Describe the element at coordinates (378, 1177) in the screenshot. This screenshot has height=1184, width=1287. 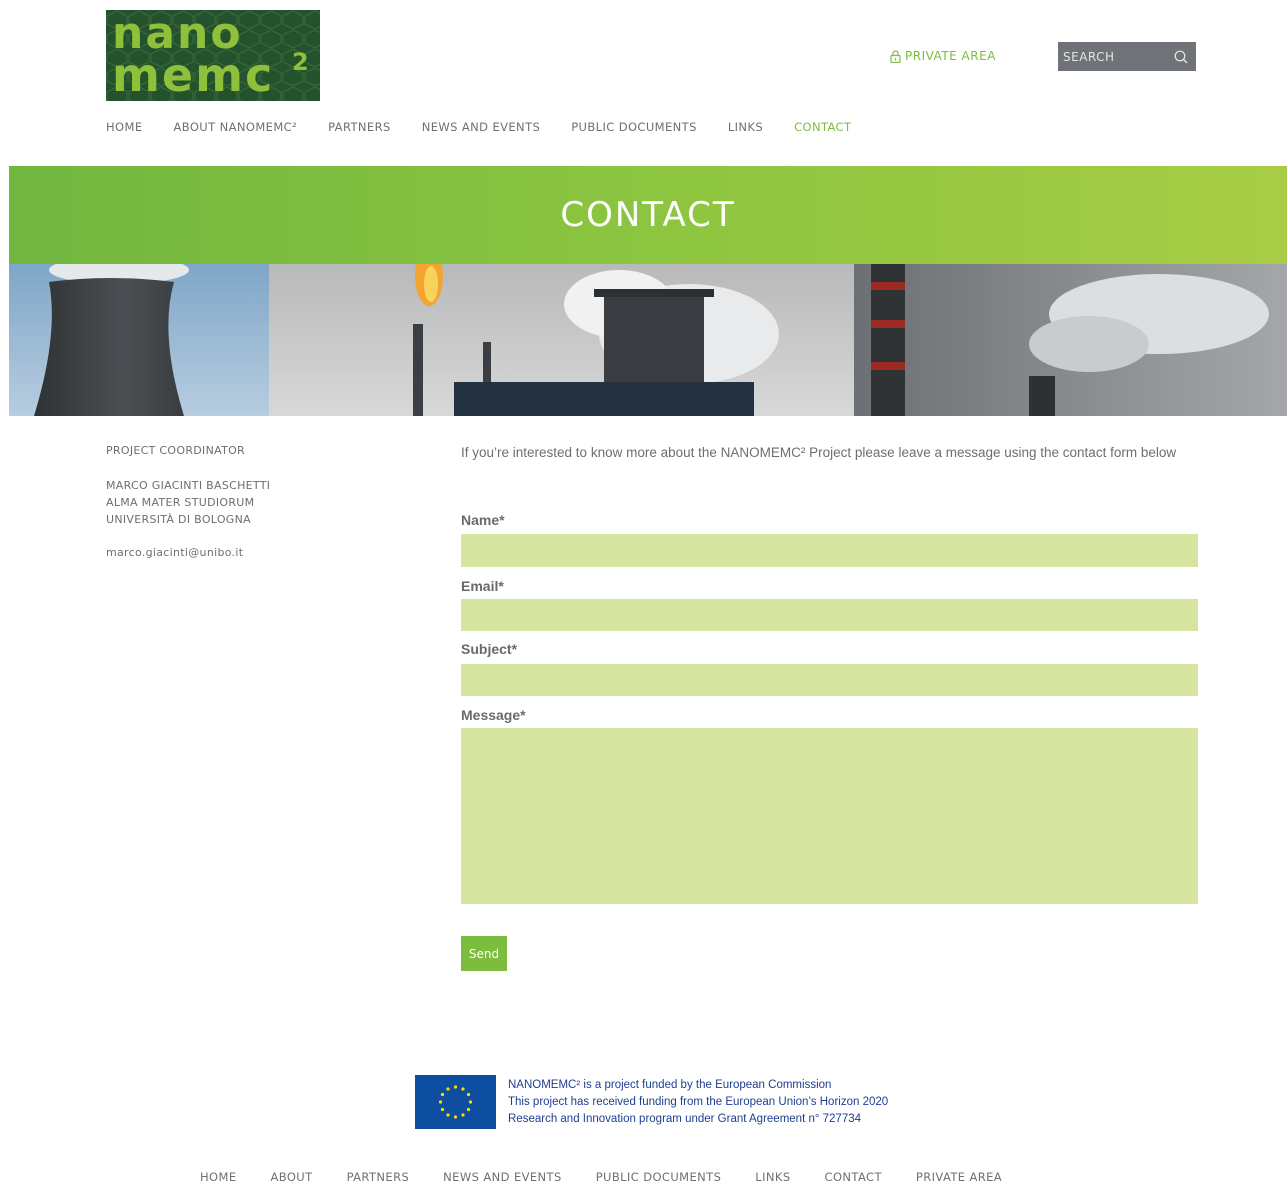
I see `footer-nav-partners: PARTNERS` at that location.